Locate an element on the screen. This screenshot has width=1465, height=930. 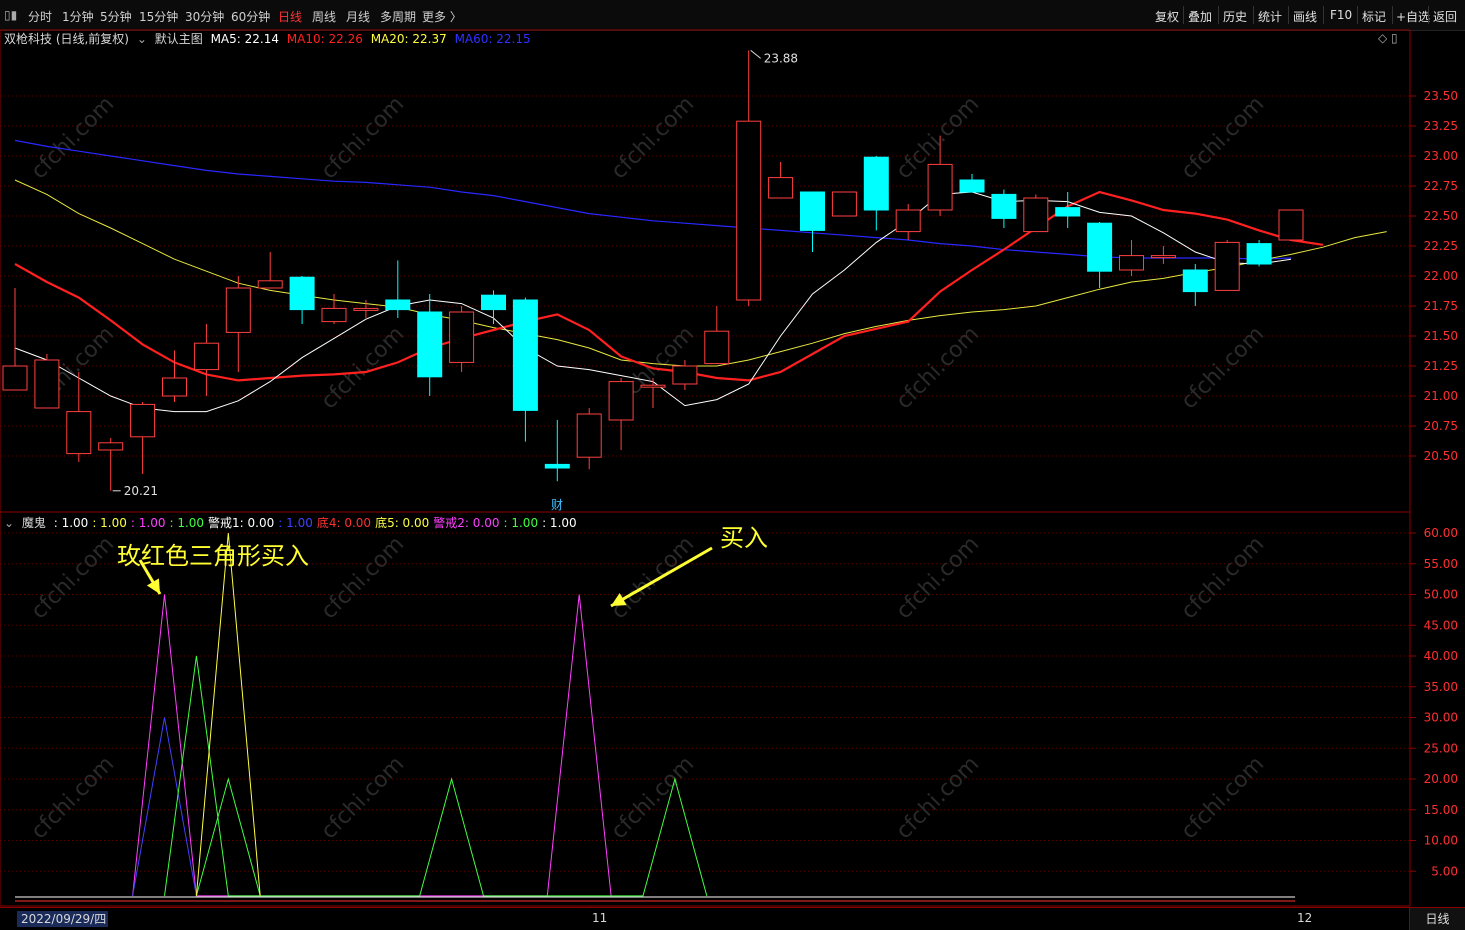
high-pointer is located at coordinates (756, 54).